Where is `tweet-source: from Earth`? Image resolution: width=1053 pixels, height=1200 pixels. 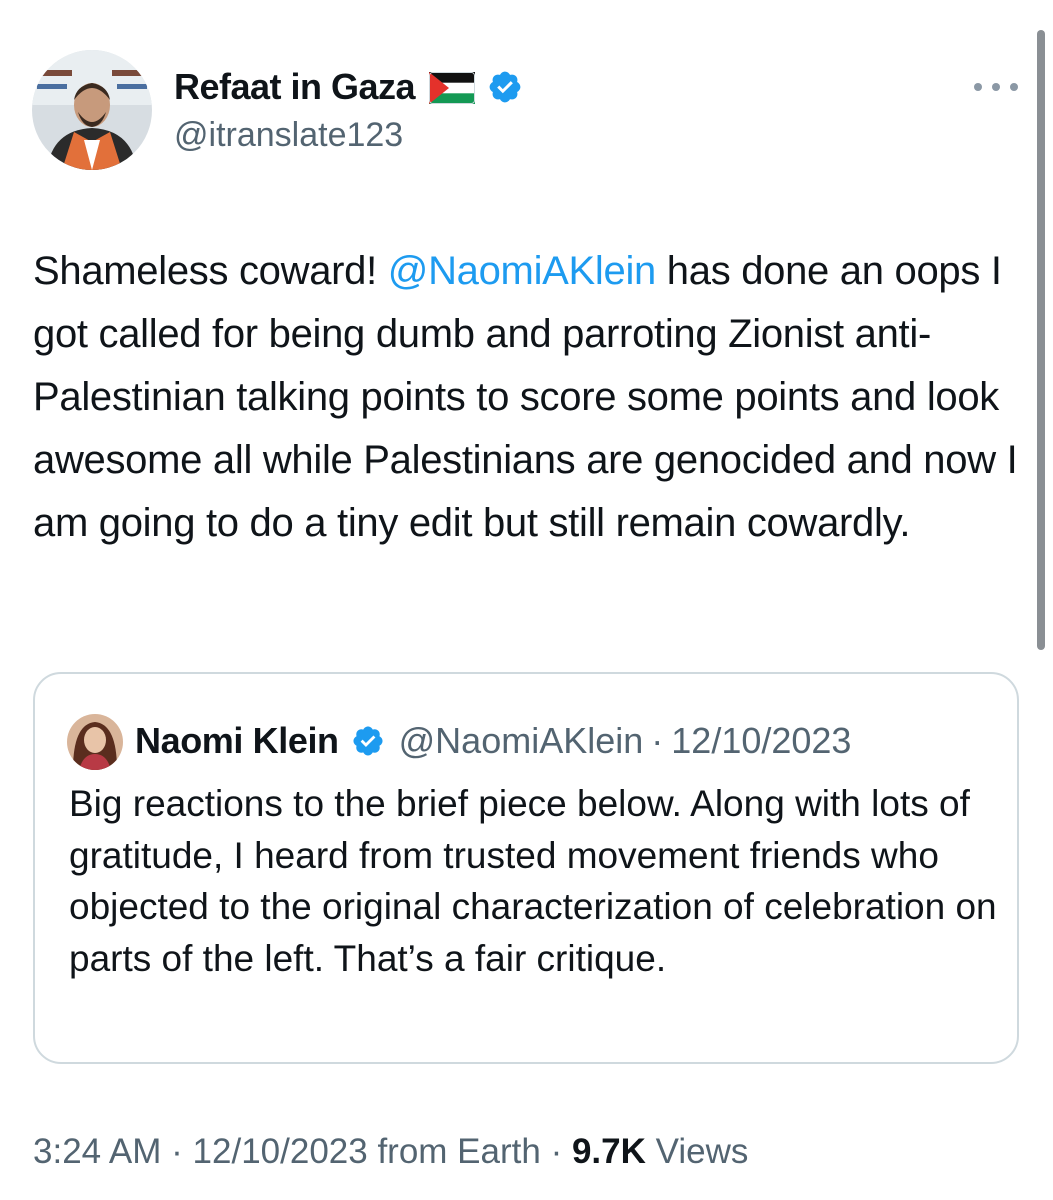
tweet-source: from Earth is located at coordinates (459, 1151).